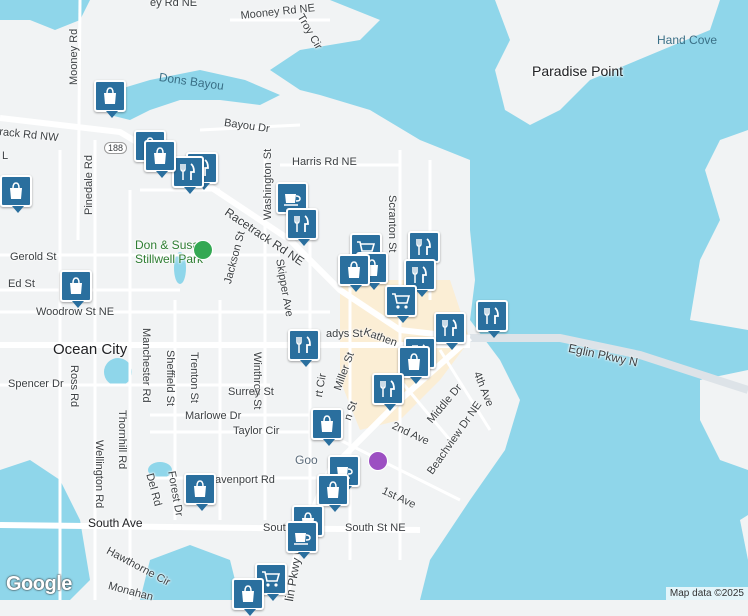  Describe the element at coordinates (687, 40) in the screenshot. I see `water-label: Hand Cove` at that location.